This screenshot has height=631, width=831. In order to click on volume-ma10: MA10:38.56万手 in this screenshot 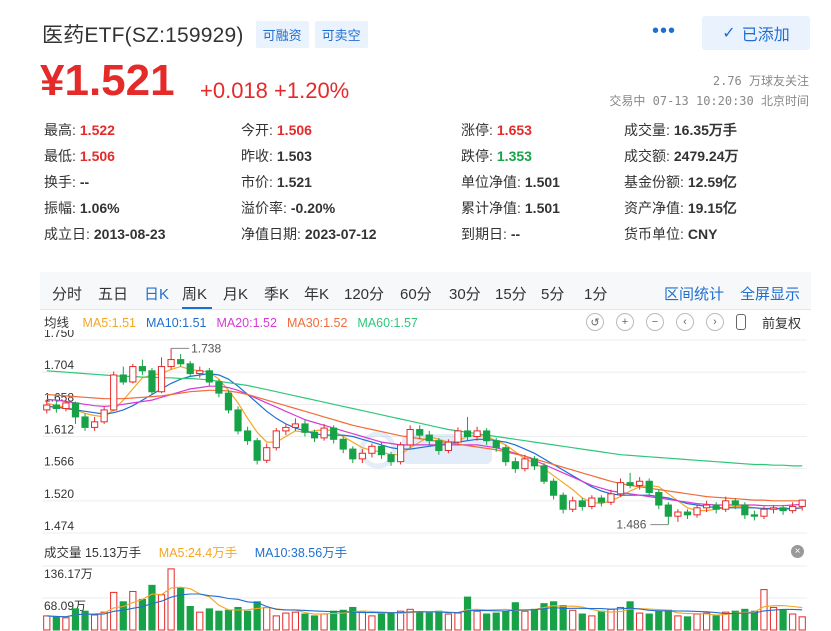, I will do `click(301, 553)`.